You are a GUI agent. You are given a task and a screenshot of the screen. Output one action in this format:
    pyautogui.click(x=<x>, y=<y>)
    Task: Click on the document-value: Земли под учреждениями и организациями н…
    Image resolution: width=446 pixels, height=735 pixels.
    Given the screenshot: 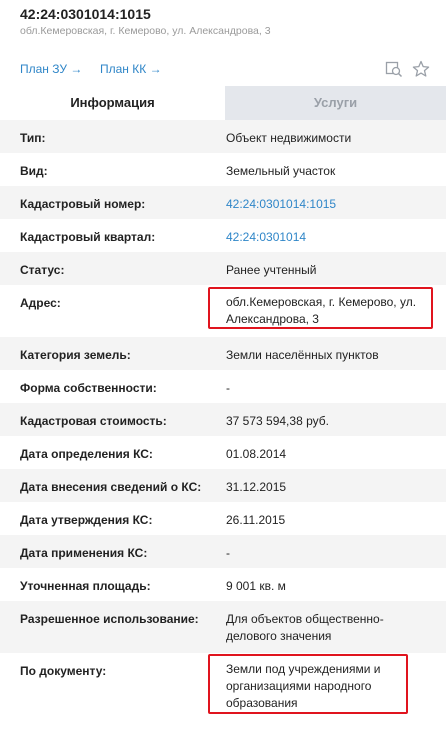 What is the action you would take?
    pyautogui.click(x=303, y=686)
    